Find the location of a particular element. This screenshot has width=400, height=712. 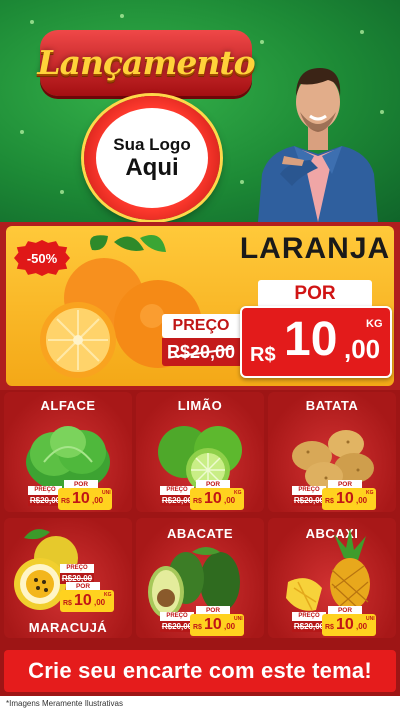

product-card-batata: BATATA PREÇO R$20,00 POR R$ 10 ,00 KG is located at coordinates (332, 452).